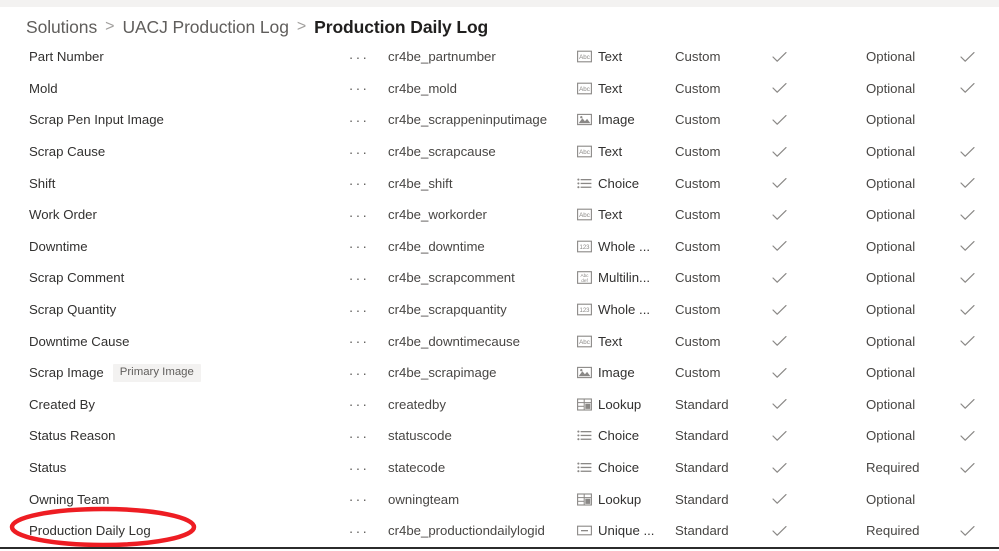 The width and height of the screenshot is (999, 551). Describe the element at coordinates (43, 88) in the screenshot. I see `column-display-name-cell: Mold` at that location.